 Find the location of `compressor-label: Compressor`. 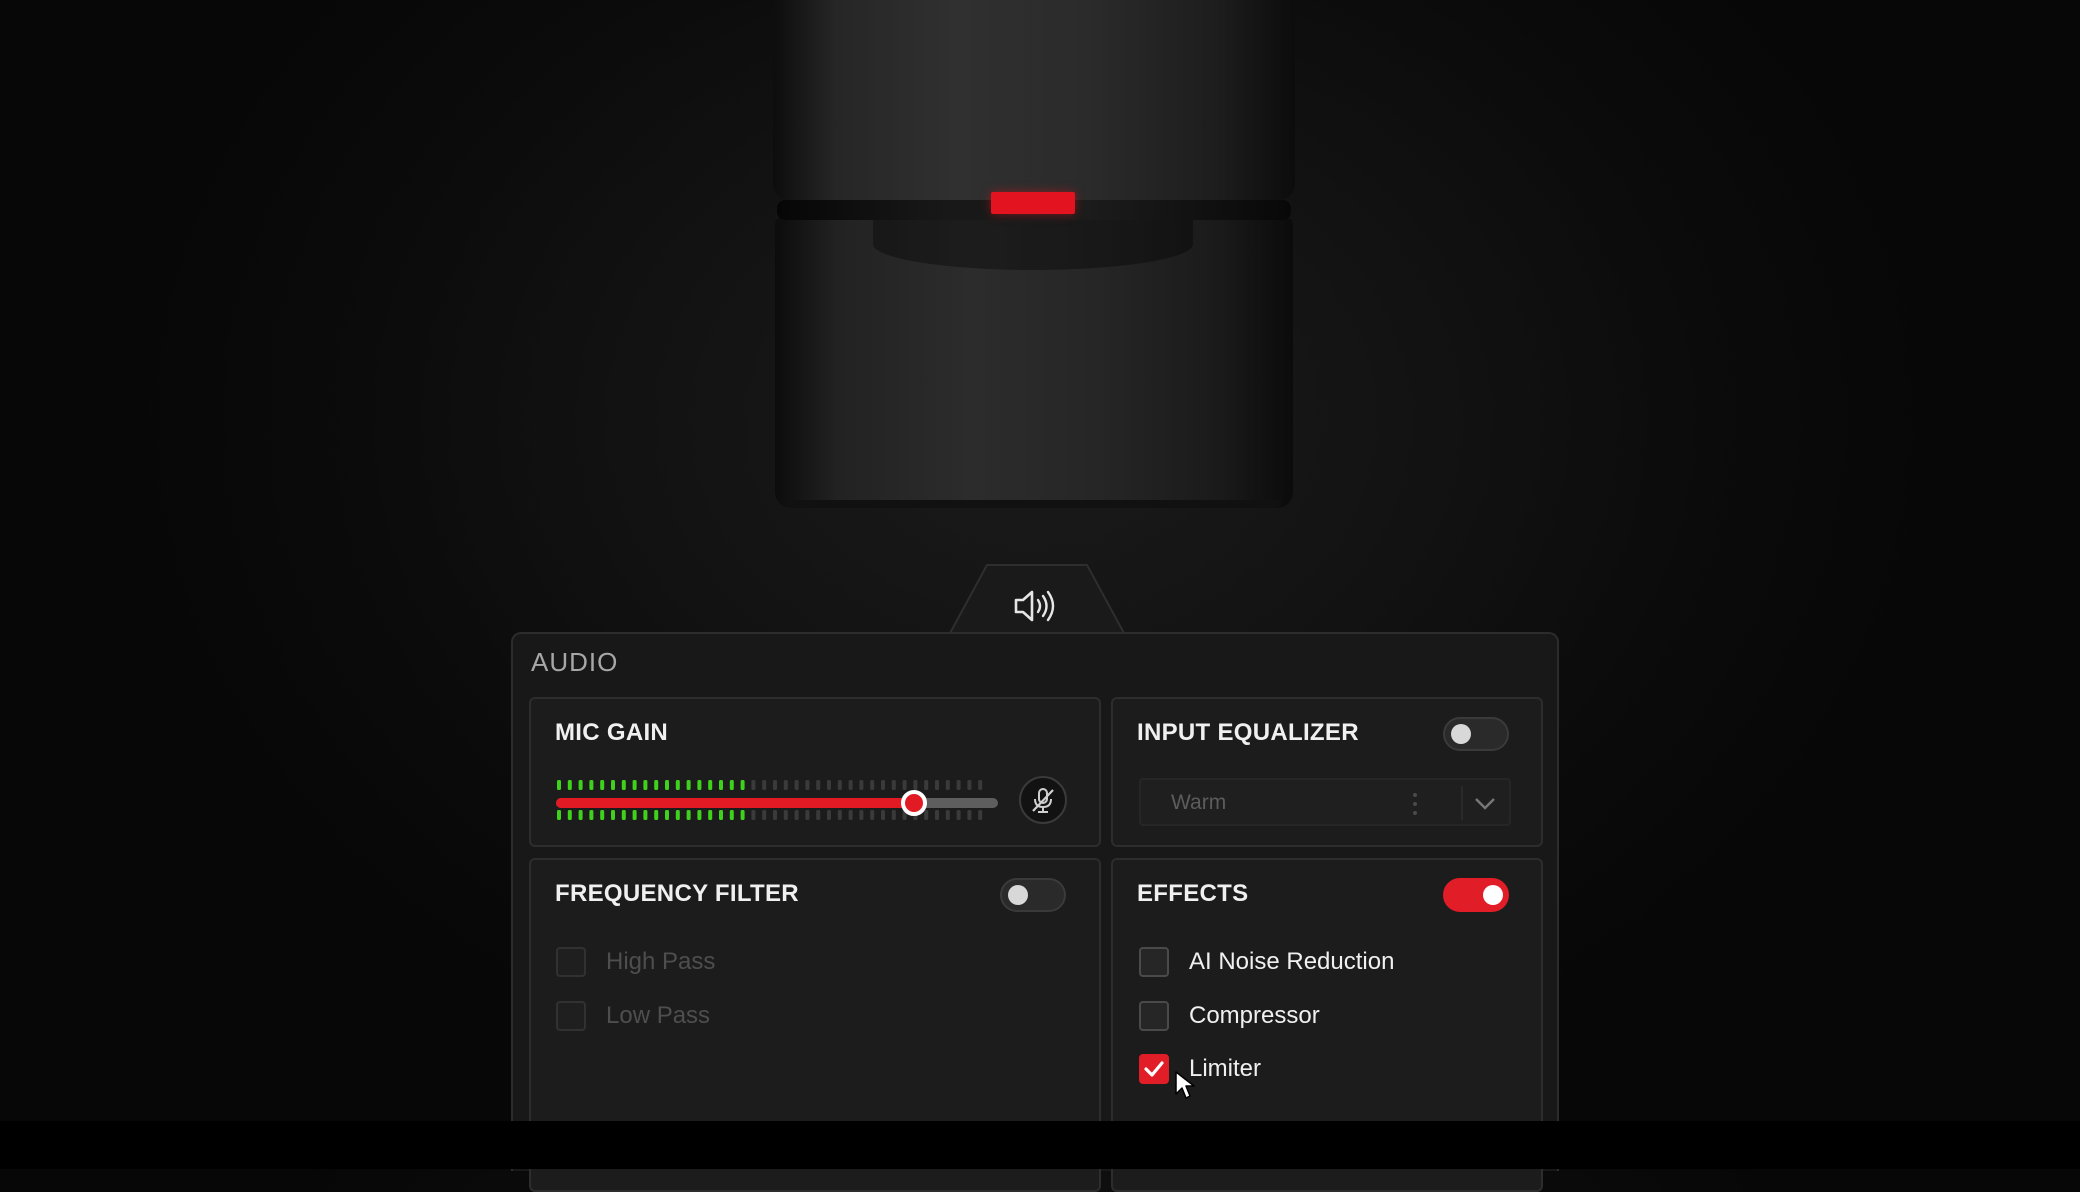

compressor-label: Compressor is located at coordinates (1254, 1015).